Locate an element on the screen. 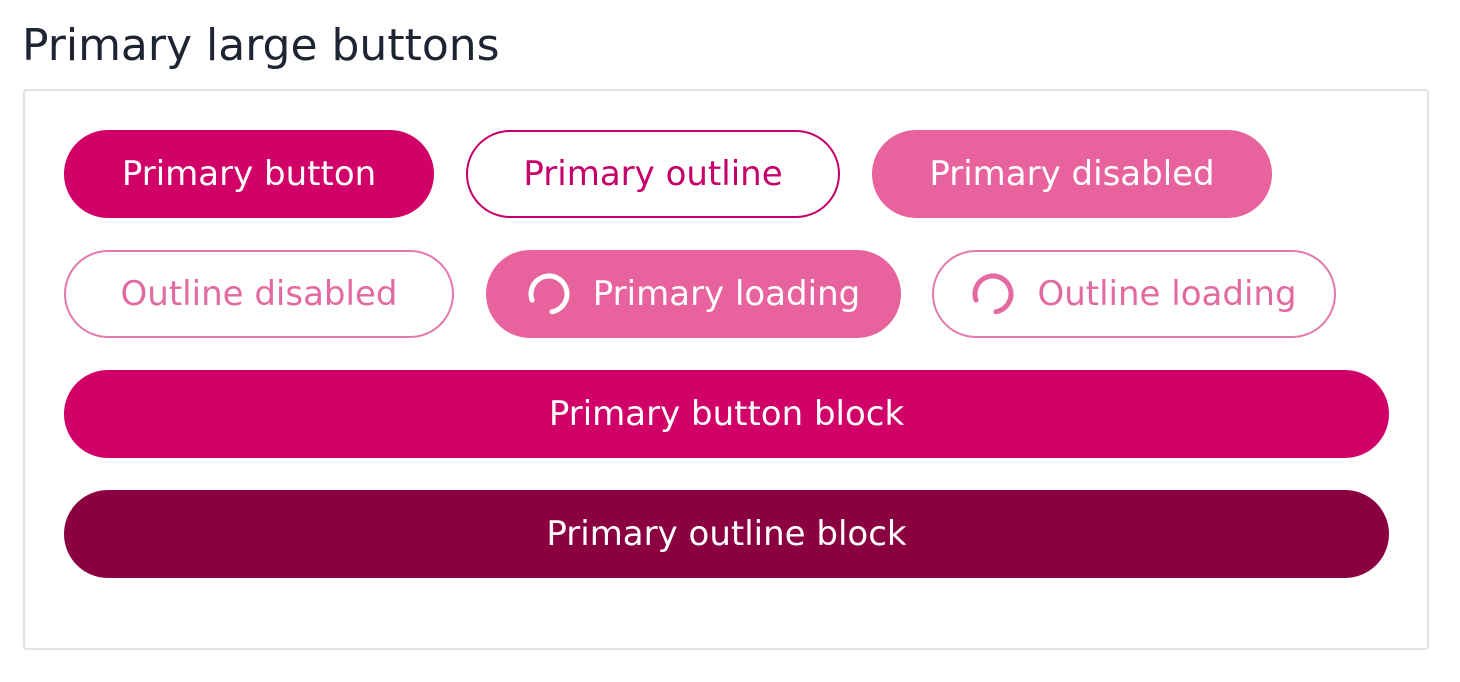 Image resolution: width=1460 pixels, height=682 pixels. primary-outline-button-label: Primary outline is located at coordinates (653, 174).